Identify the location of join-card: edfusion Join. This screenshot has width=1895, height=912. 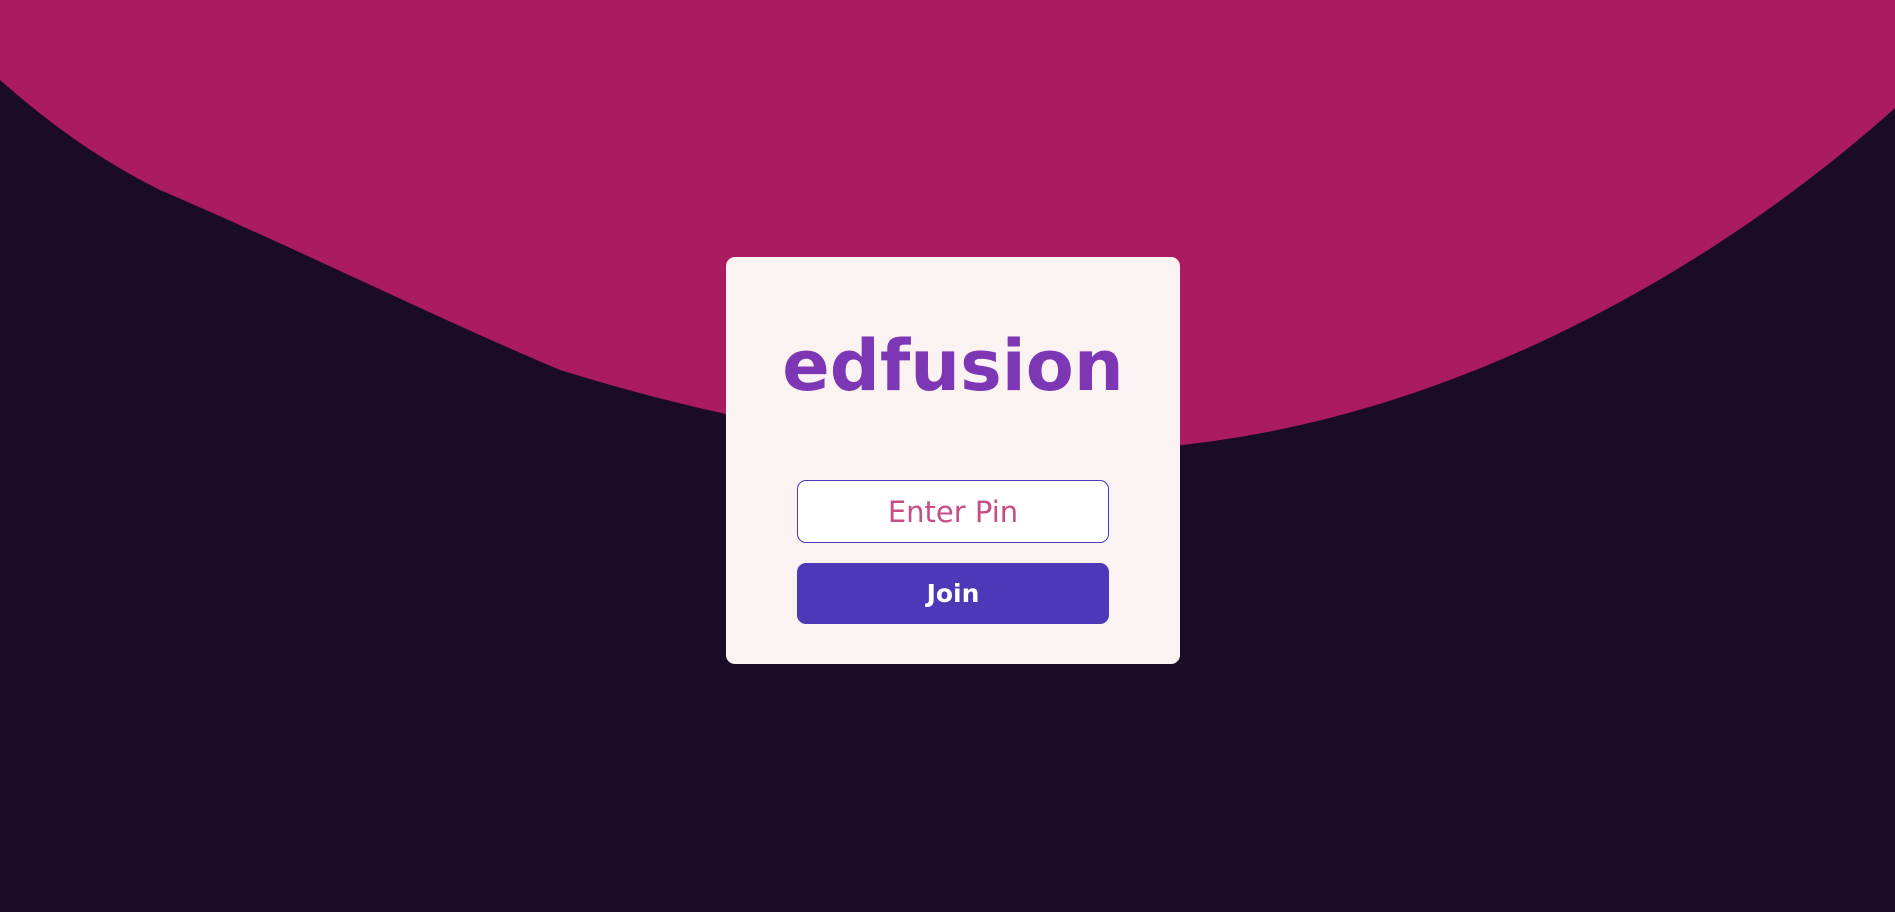
(953, 460).